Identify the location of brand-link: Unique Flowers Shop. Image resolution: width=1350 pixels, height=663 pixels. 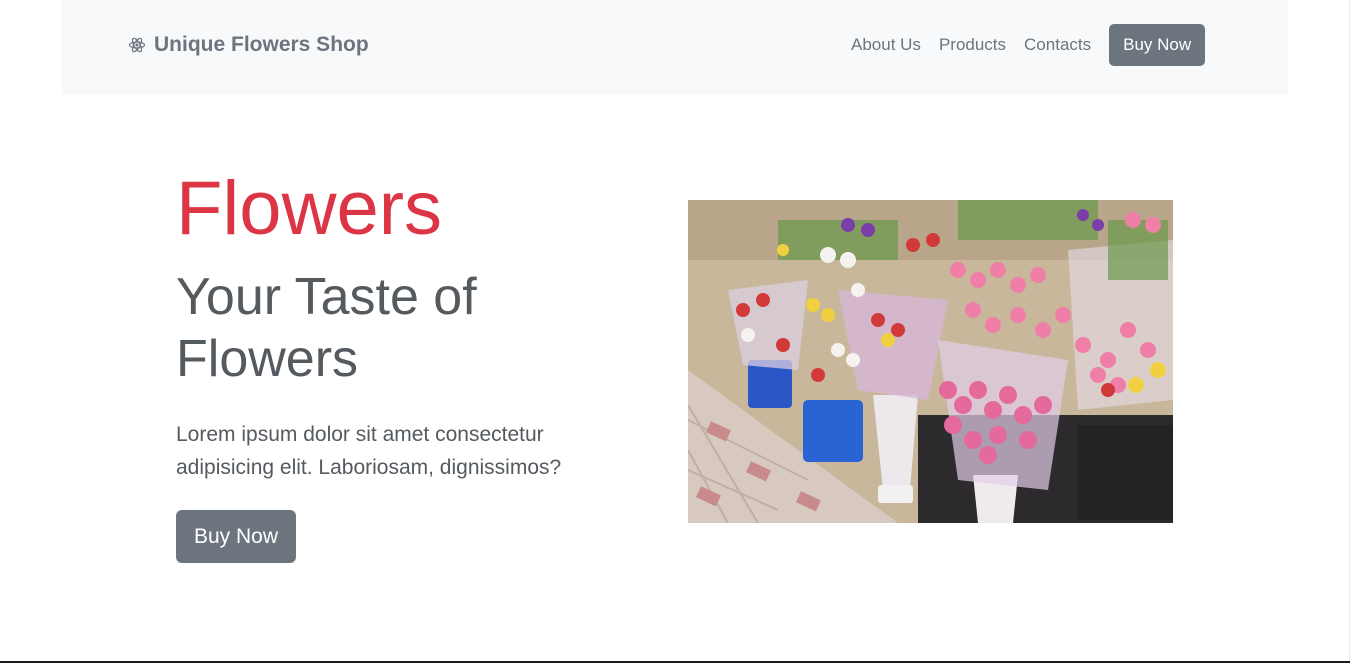
(248, 45).